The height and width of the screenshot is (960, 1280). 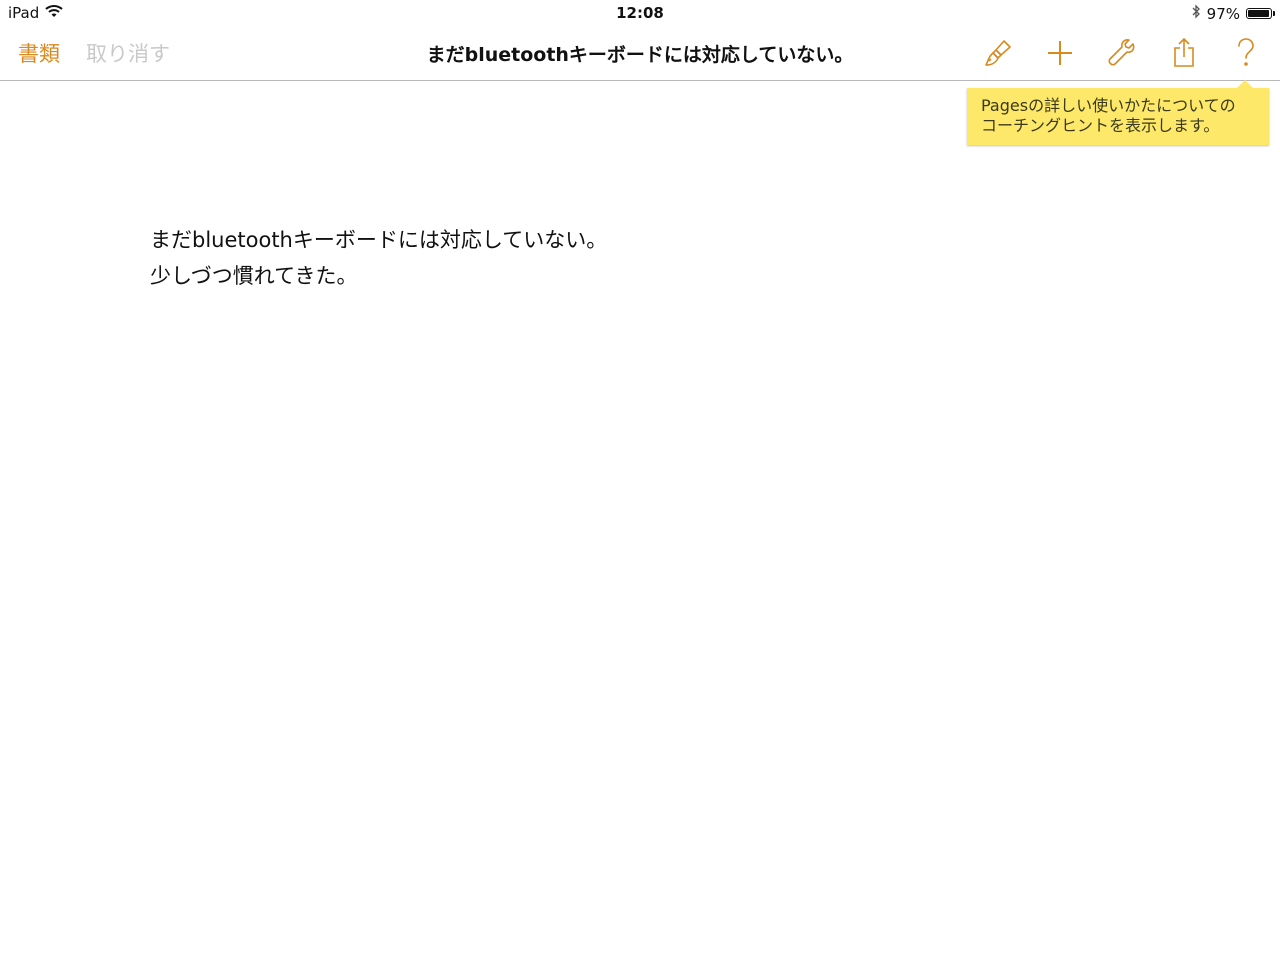 I want to click on document-body: まだbluetoothキーボードには対応していない。 少しづつ慣れてきた。, so click(x=600, y=258).